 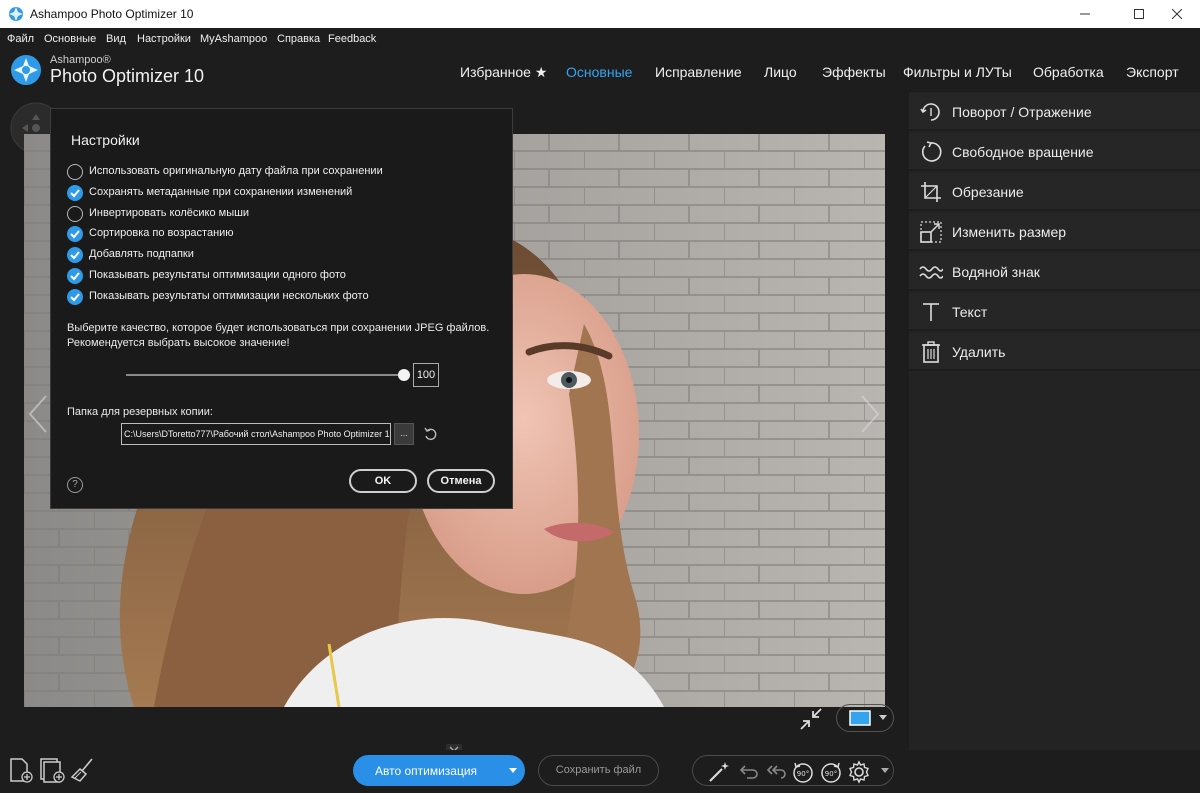 I want to click on auto-optimize-button: Авто оптимизация, so click(x=439, y=770).